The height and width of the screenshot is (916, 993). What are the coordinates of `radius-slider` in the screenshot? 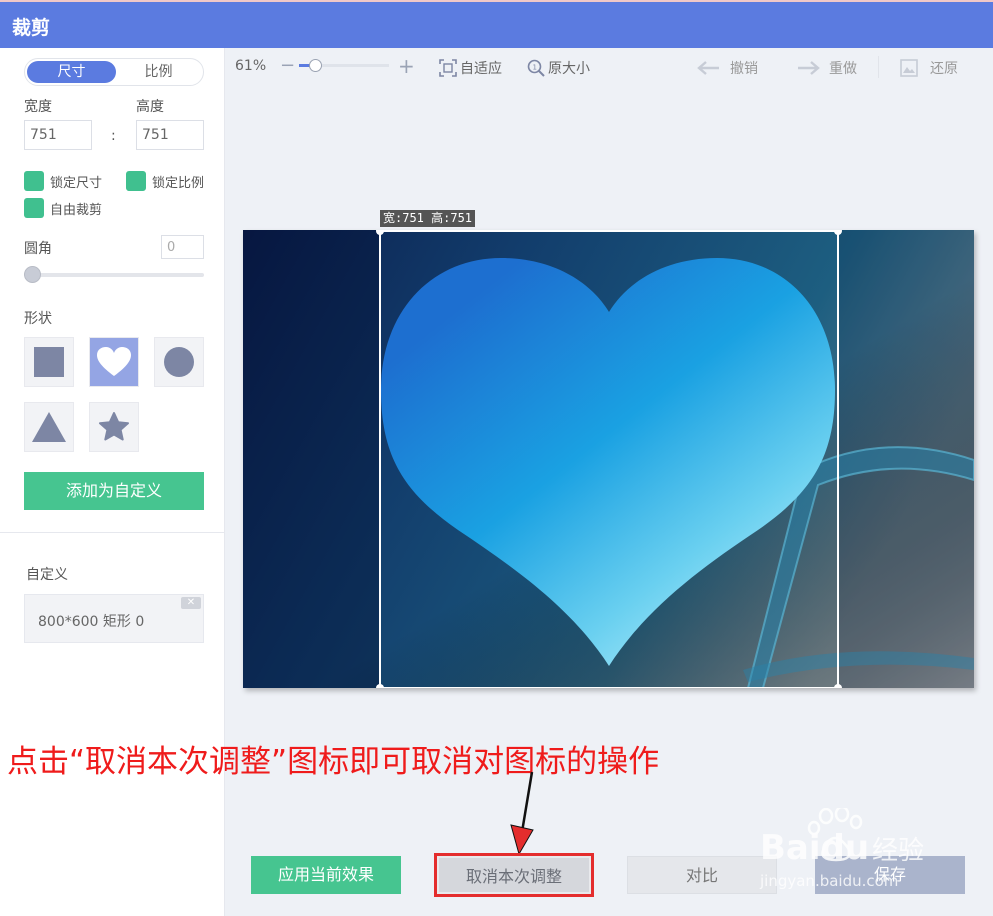 It's located at (114, 274).